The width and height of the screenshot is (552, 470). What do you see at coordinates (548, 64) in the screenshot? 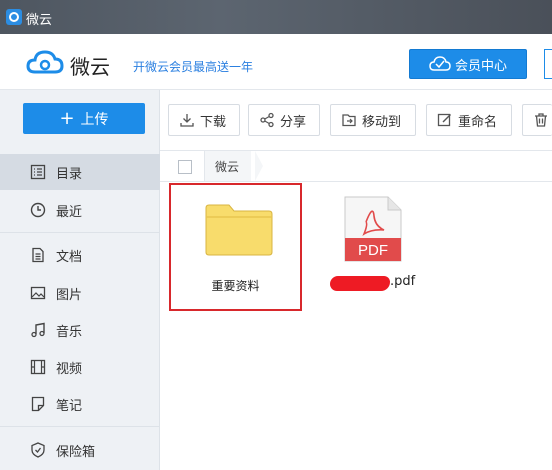
I see `header-extra-button` at bounding box center [548, 64].